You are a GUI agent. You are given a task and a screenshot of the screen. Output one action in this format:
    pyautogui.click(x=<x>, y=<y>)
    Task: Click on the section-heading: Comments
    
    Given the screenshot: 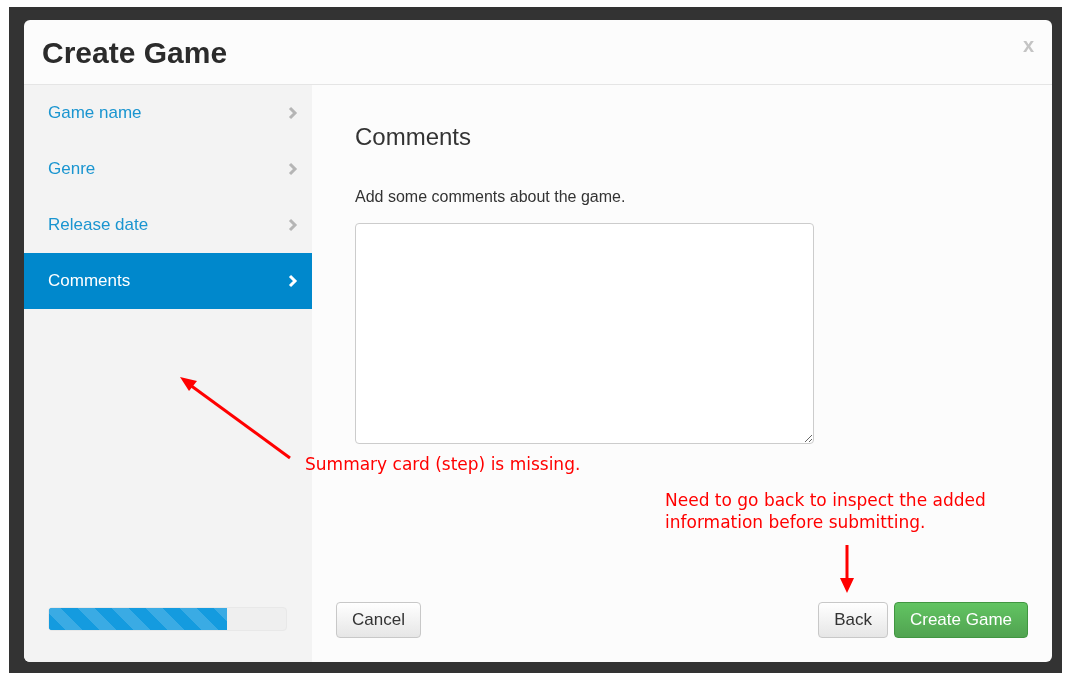 What is the action you would take?
    pyautogui.click(x=414, y=137)
    